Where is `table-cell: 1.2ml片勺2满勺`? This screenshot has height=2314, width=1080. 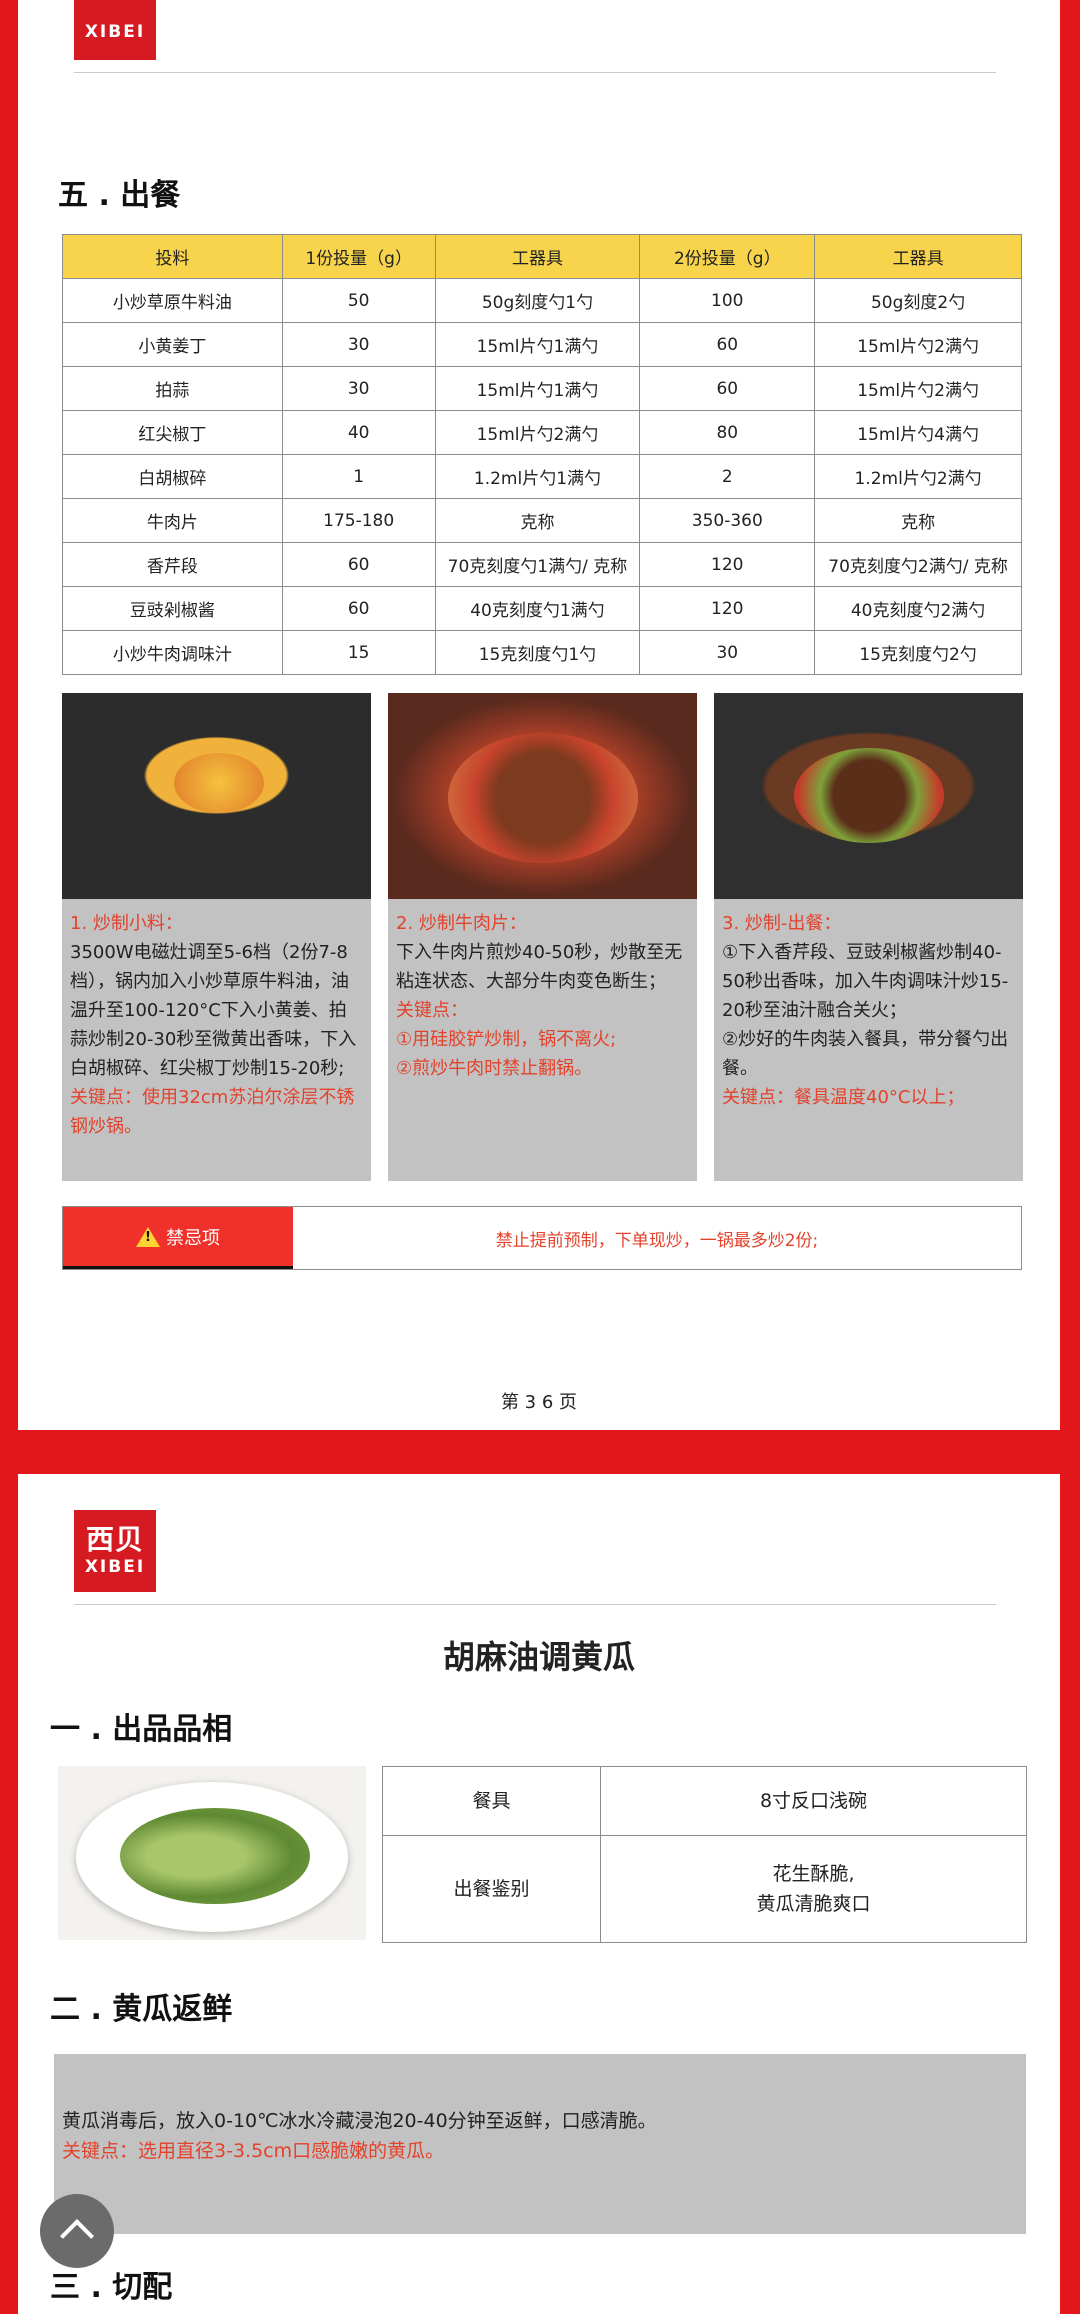 table-cell: 1.2ml片勺2满勺 is located at coordinates (918, 476).